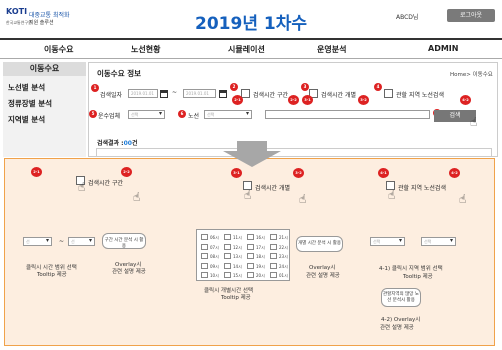 The image size is (502, 350). What do you see at coordinates (283, 256) in the screenshot?
I see `hour-label: 23시` at bounding box center [283, 256].